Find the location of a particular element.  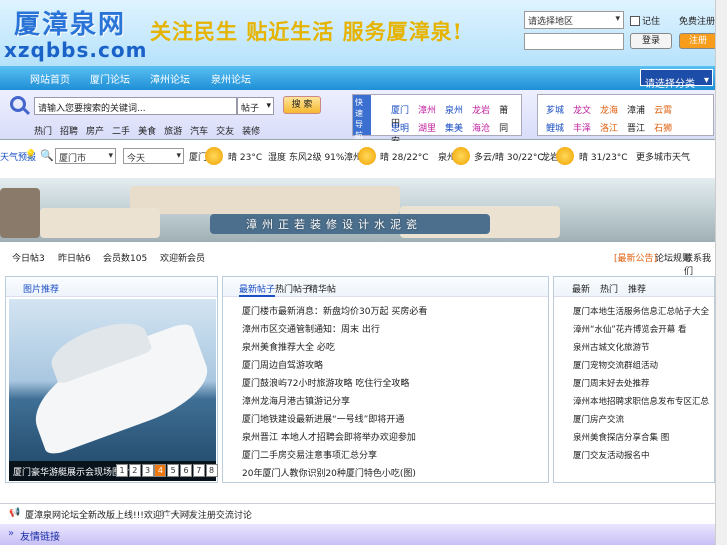

page-number-button: 3 is located at coordinates (147, 470).